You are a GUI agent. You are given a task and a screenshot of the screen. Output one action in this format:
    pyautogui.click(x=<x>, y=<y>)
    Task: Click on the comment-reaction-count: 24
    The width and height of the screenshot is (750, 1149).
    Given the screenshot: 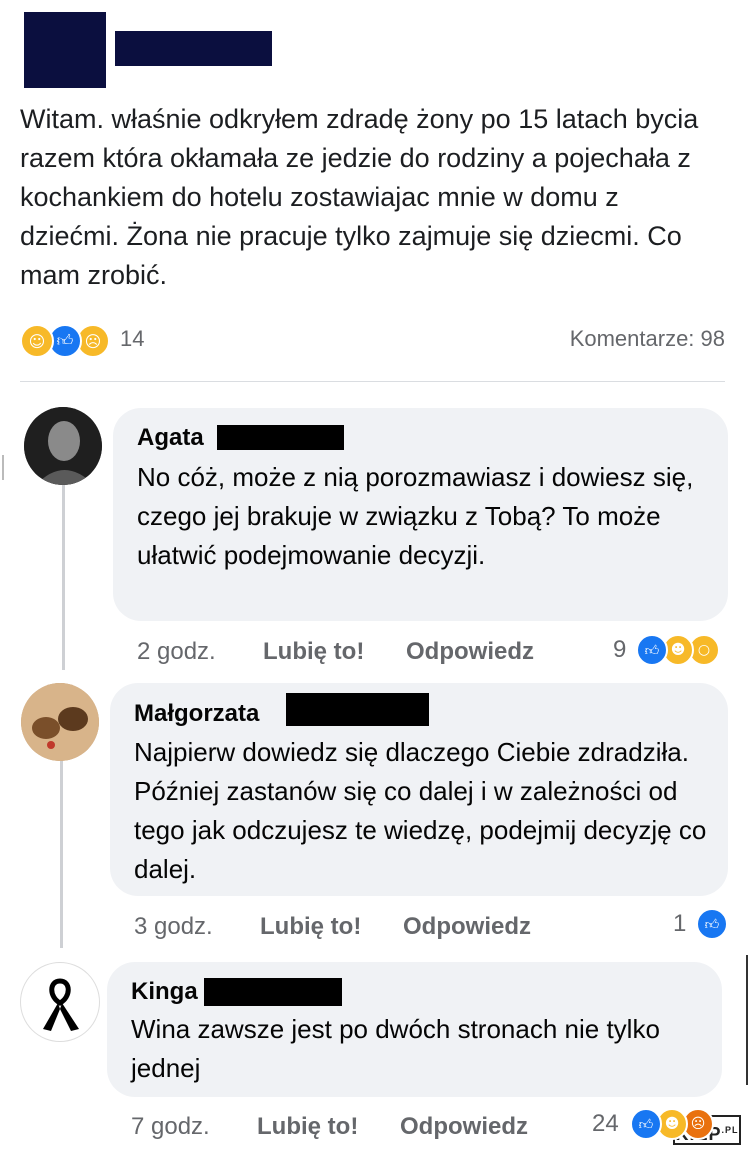 What is the action you would take?
    pyautogui.click(x=605, y=1124)
    